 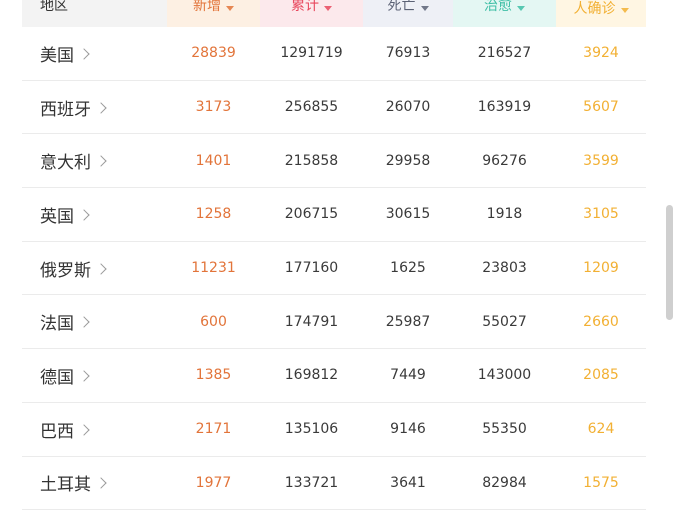 I want to click on cell-death: 9146, so click(x=408, y=429).